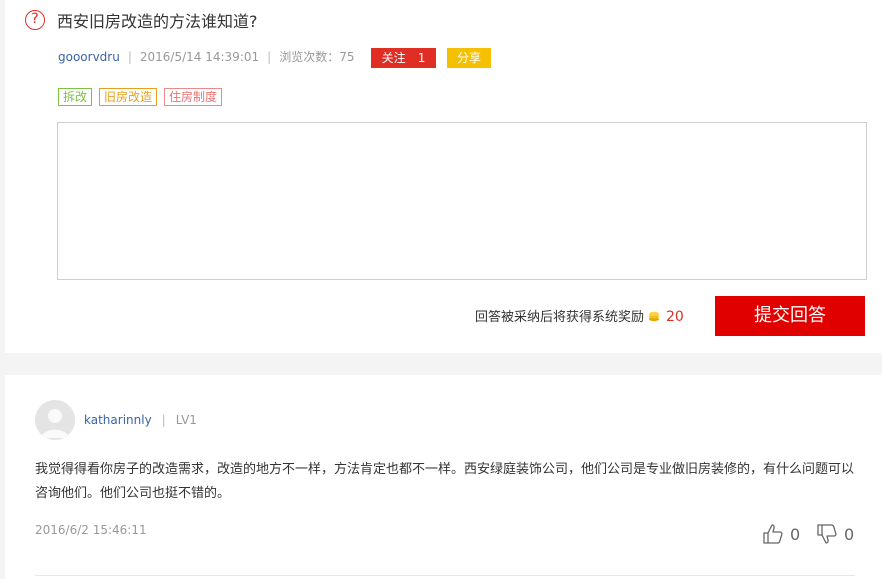 Image resolution: width=882 pixels, height=579 pixels. Describe the element at coordinates (827, 534) in the screenshot. I see `thumbs-down-icon` at that location.